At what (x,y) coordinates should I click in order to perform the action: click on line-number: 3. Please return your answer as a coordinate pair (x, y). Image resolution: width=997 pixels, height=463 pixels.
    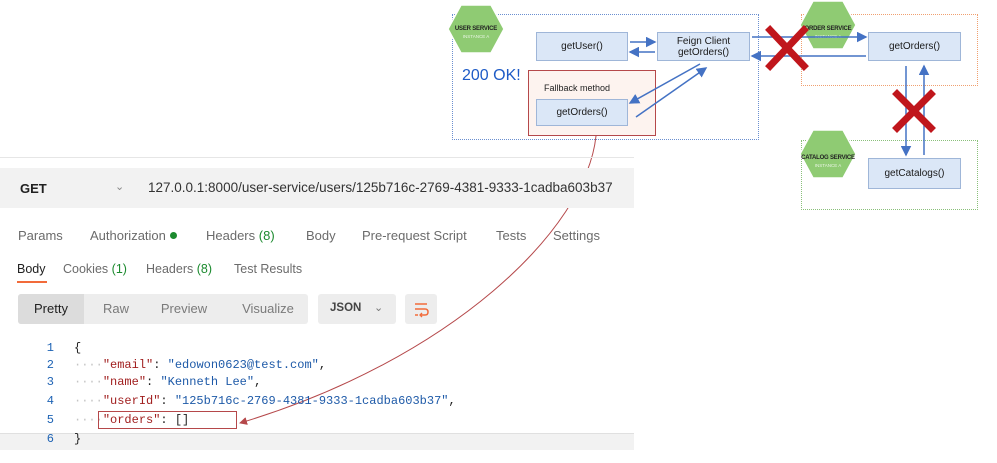
    Looking at the image, I should click on (50, 382).